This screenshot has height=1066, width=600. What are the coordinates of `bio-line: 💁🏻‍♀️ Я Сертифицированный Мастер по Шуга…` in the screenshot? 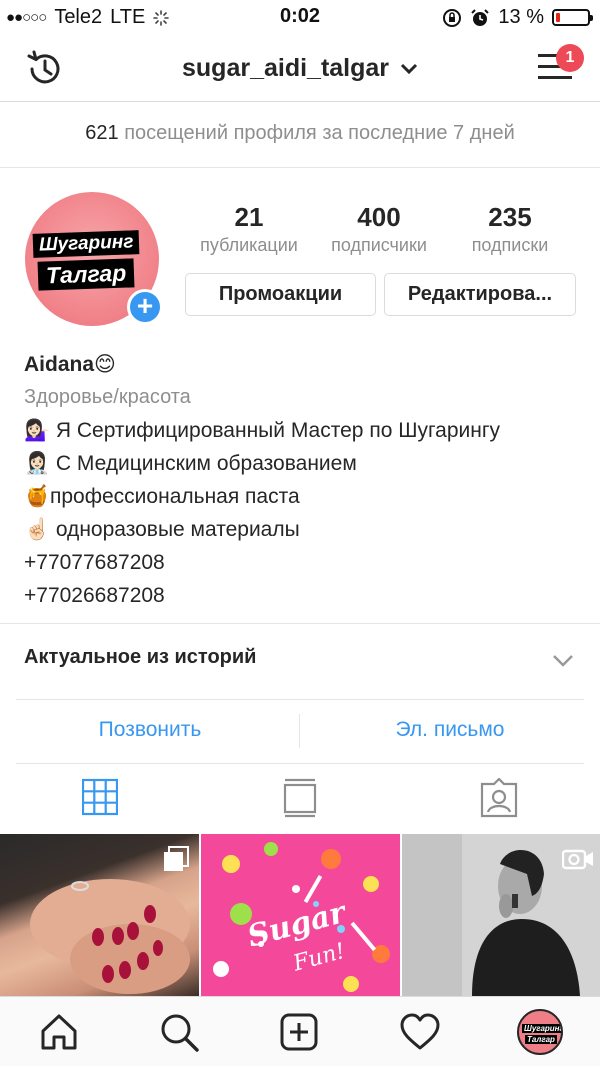 It's located at (304, 430).